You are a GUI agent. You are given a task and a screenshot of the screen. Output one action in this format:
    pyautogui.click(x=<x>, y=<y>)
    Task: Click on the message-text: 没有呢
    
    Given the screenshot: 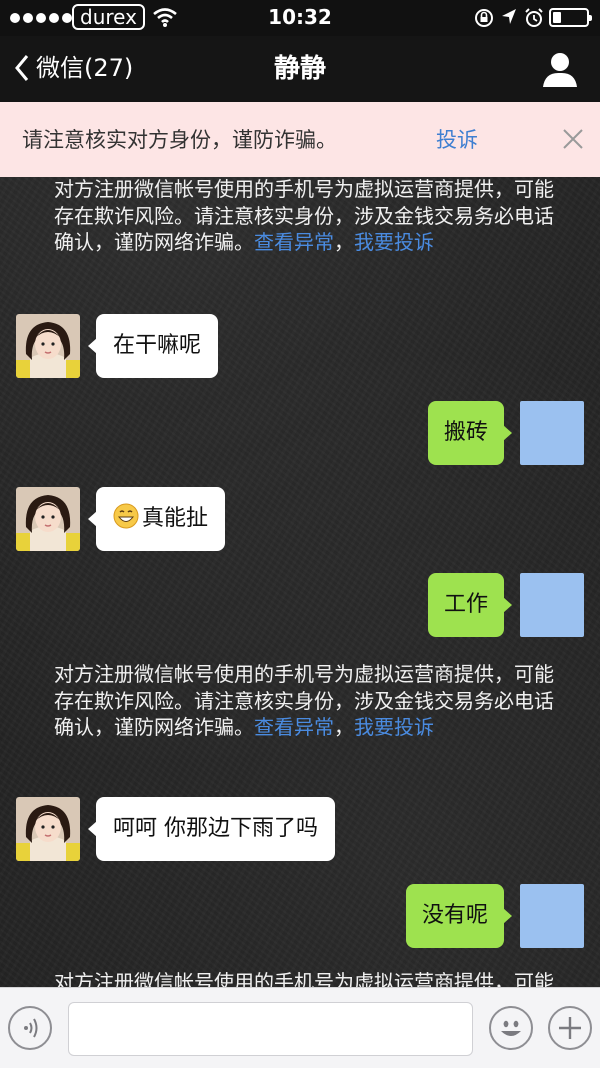 What is the action you would take?
    pyautogui.click(x=454, y=915)
    